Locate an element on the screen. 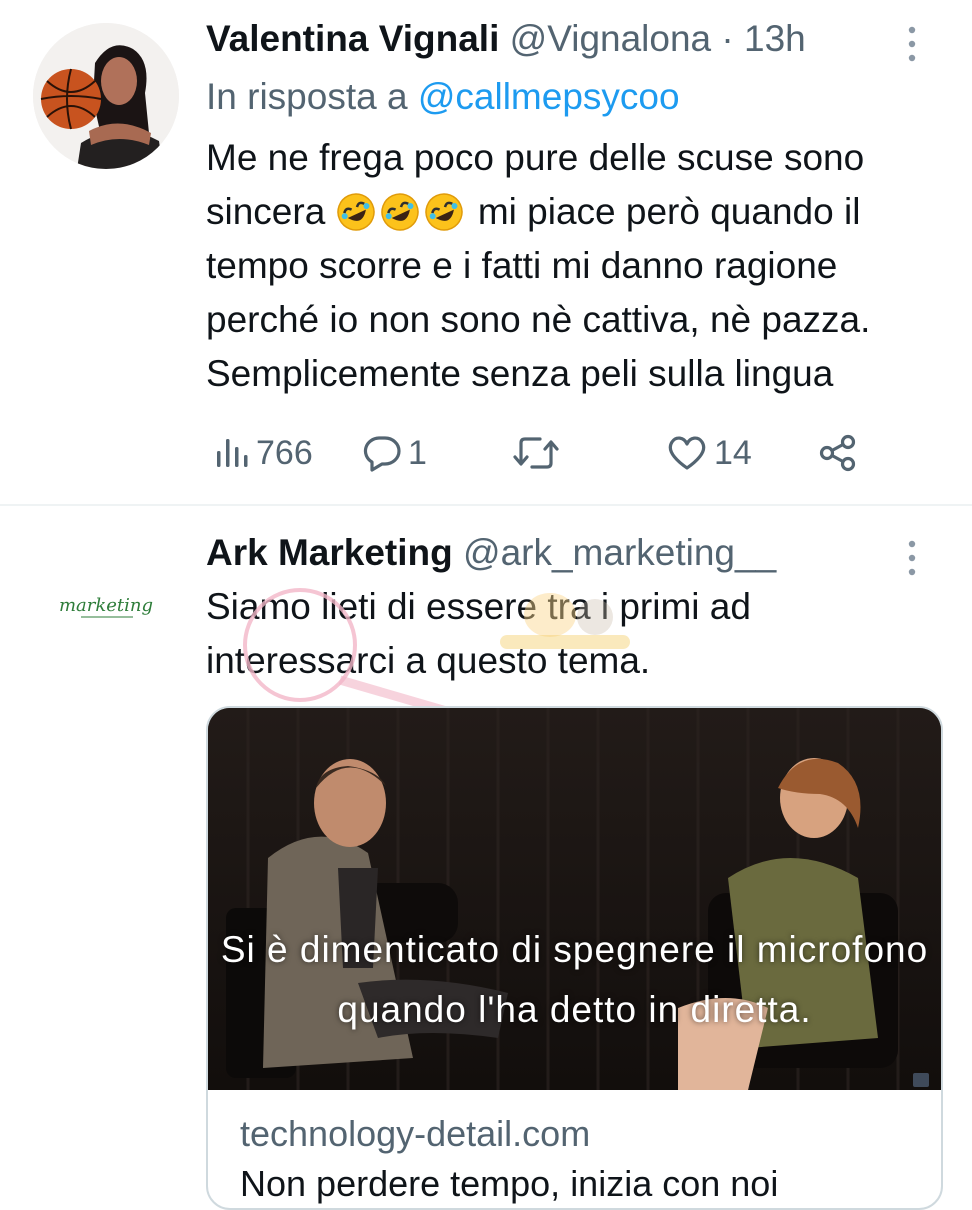  emoji-group is located at coordinates (407, 211).